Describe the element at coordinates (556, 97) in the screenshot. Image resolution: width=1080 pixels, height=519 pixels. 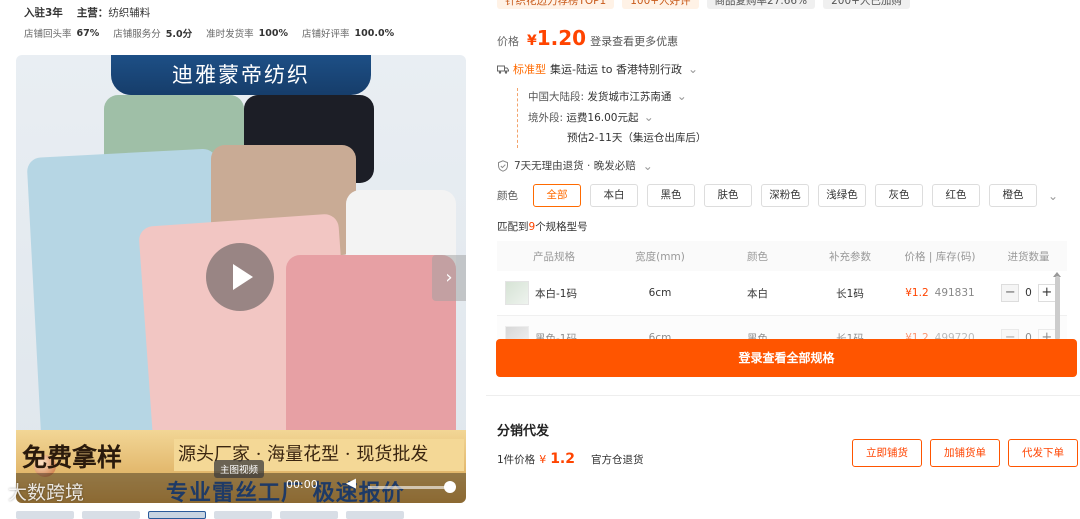
I see `mainland-label: 中国大陆段:` at that location.